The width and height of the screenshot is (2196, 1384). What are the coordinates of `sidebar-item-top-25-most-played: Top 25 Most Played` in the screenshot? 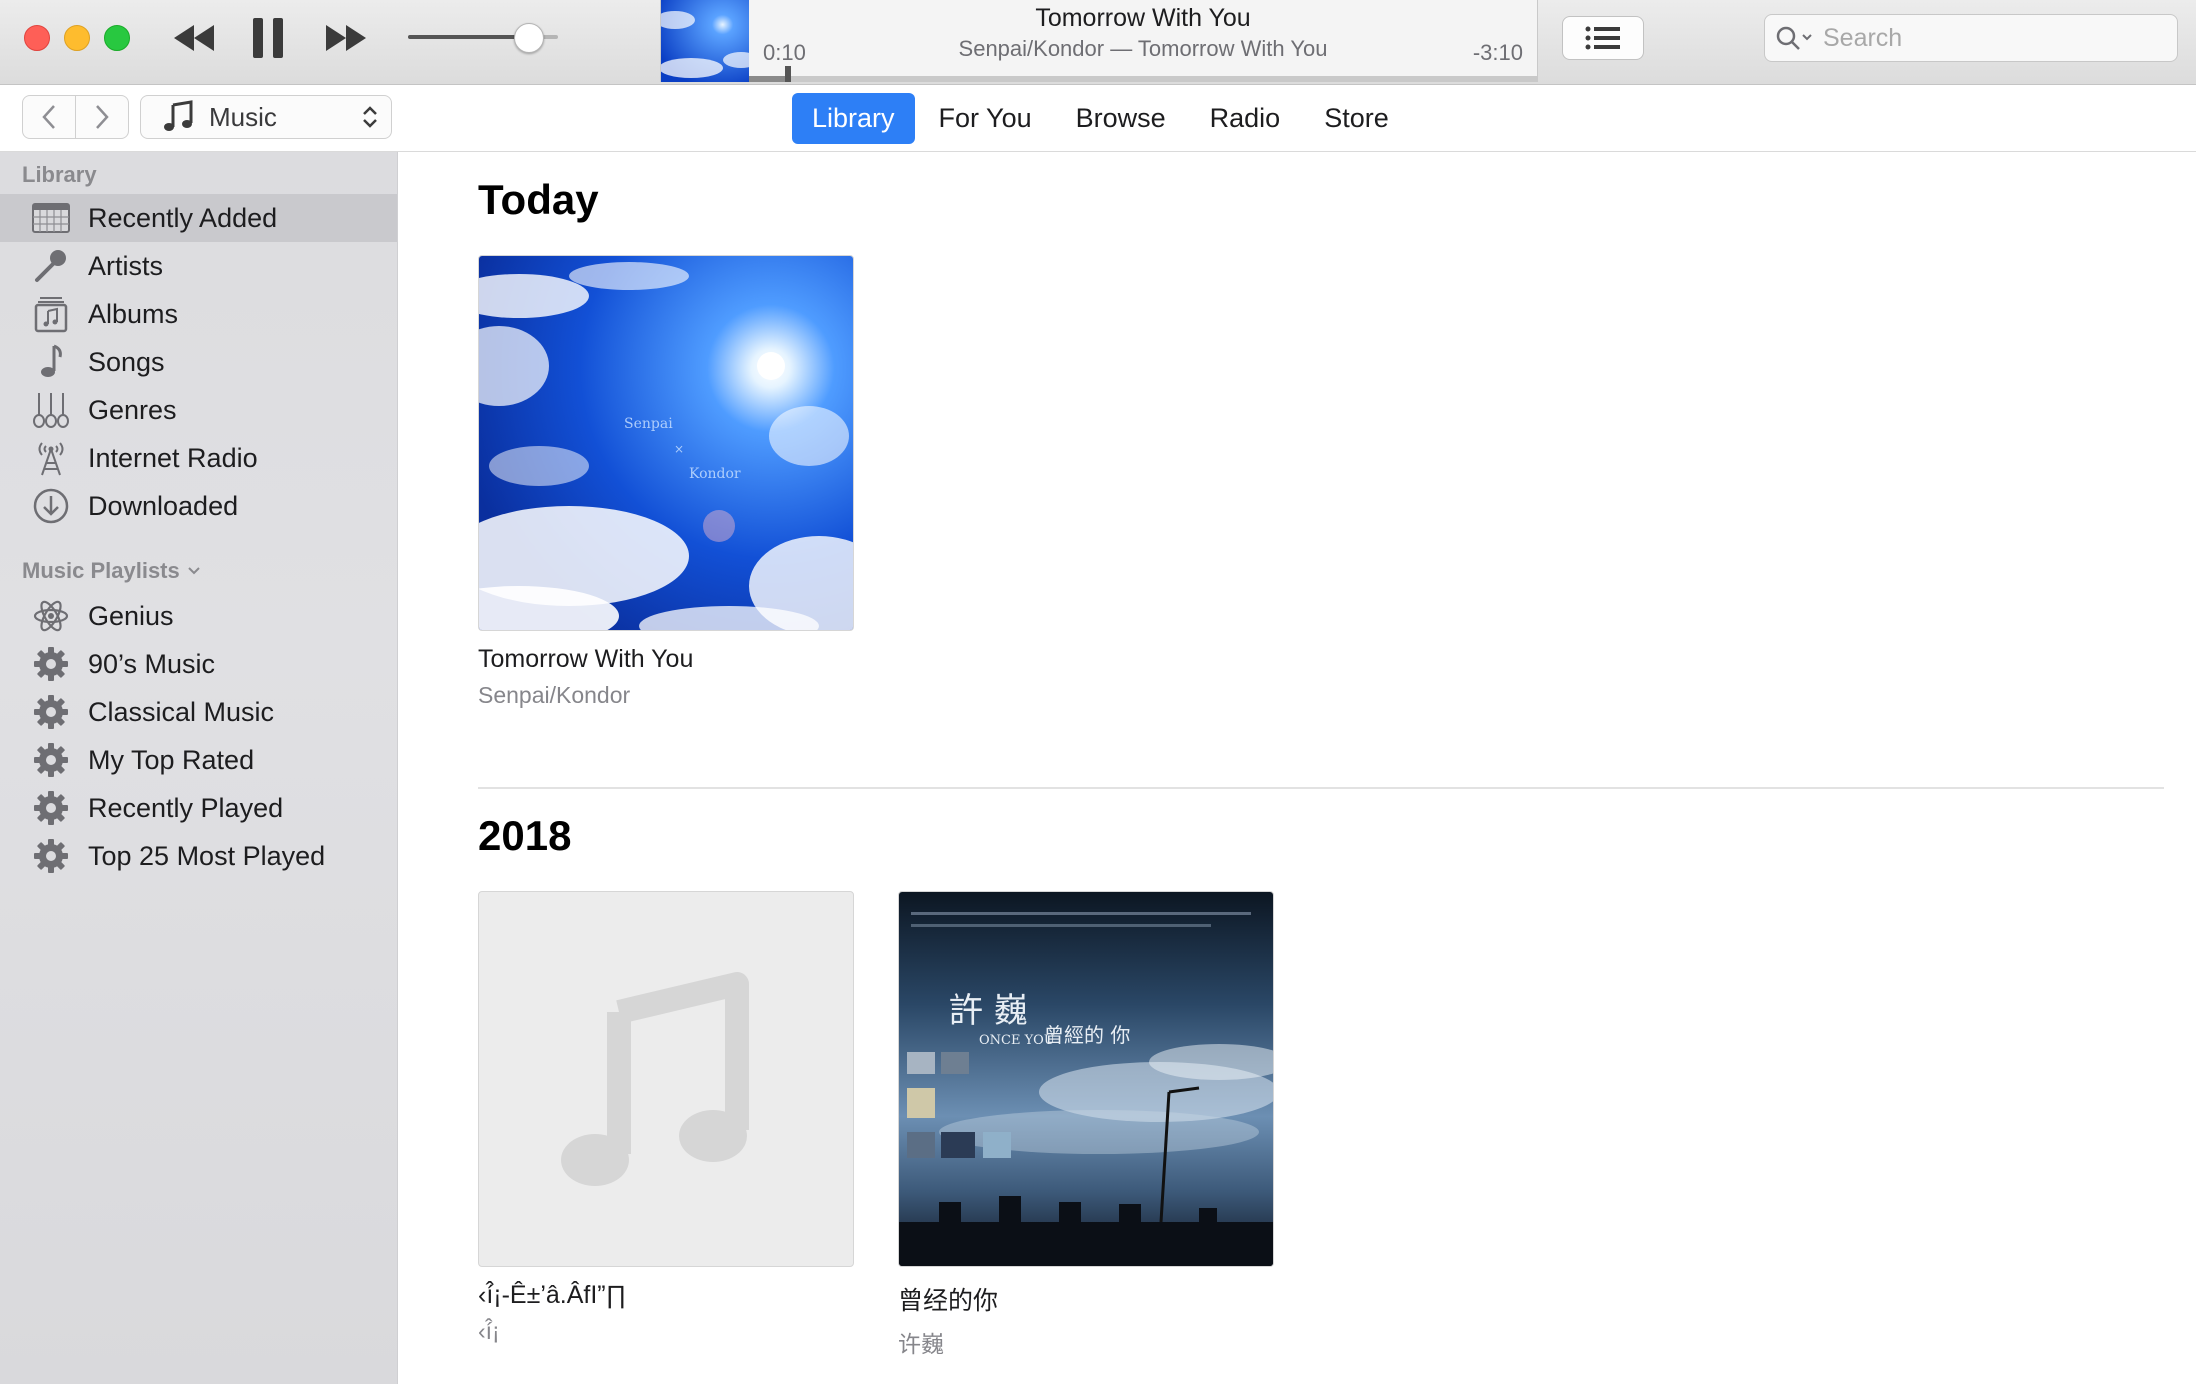 It's located at (198, 856).